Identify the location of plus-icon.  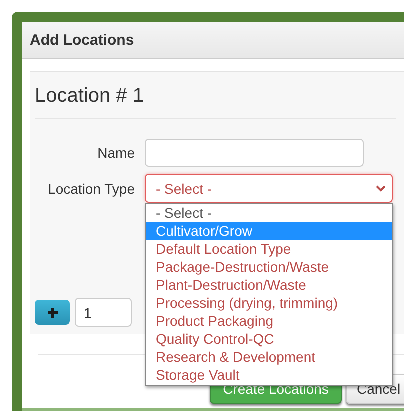
(52, 312).